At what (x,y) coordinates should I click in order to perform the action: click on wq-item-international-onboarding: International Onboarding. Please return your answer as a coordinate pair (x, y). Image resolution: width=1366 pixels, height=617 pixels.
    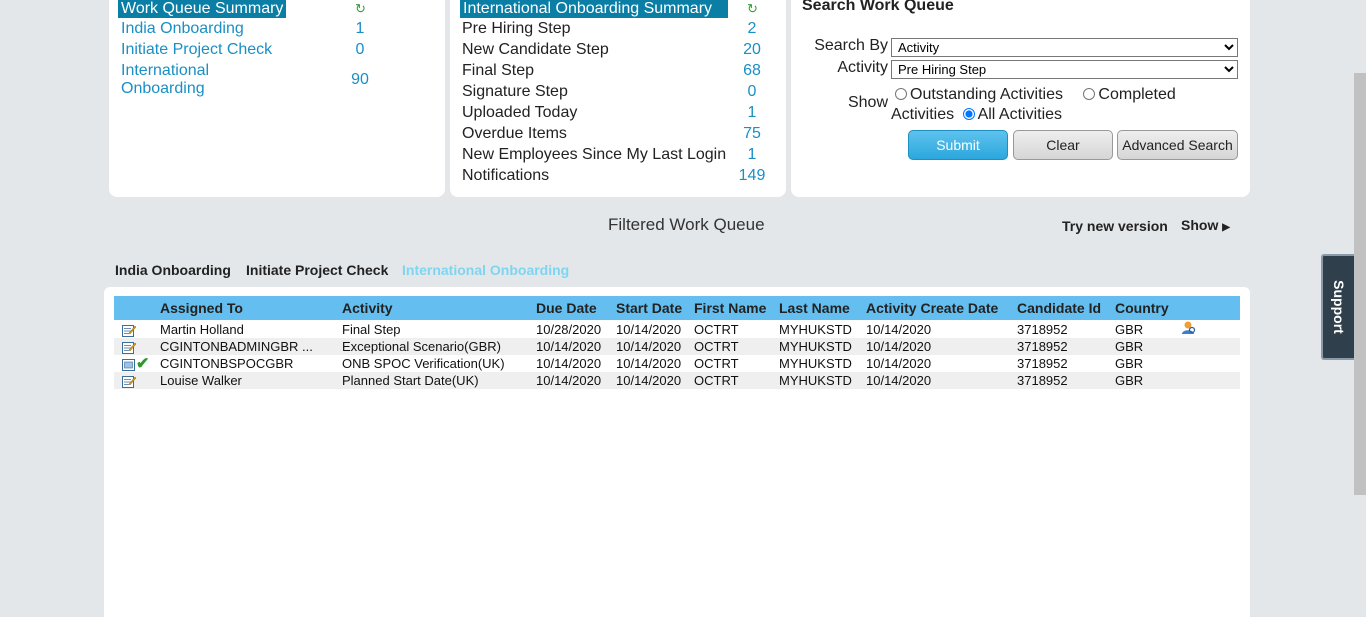
    Looking at the image, I should click on (165, 80).